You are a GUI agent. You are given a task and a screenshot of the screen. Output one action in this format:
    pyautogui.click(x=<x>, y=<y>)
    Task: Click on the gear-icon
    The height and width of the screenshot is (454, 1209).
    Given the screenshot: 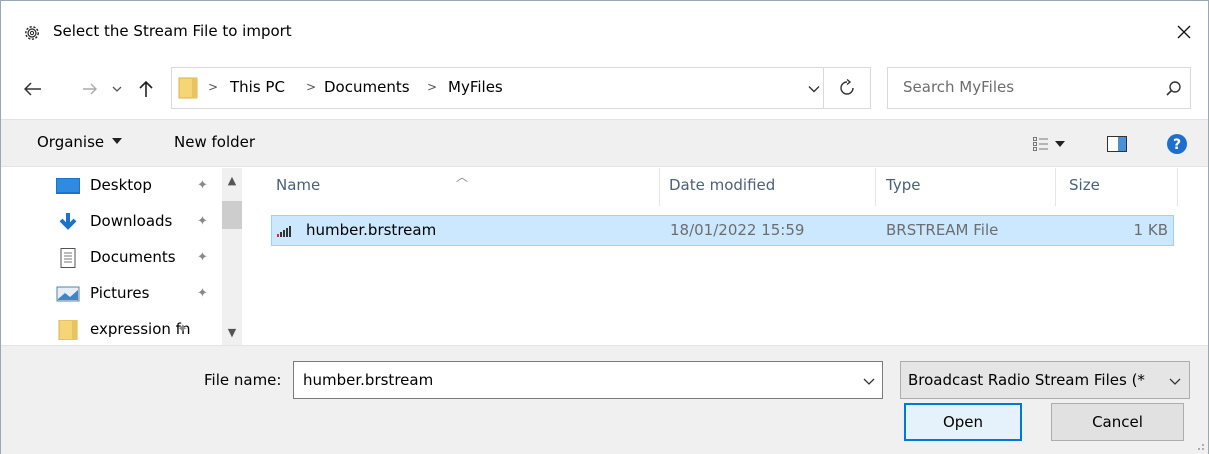 What is the action you would take?
    pyautogui.click(x=32, y=33)
    